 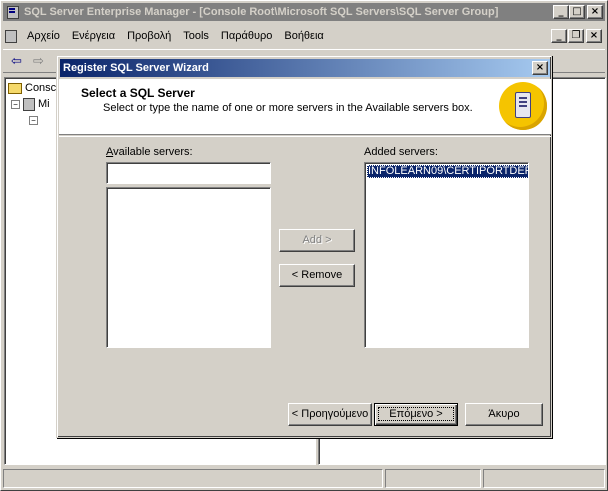 What do you see at coordinates (40, 60) in the screenshot?
I see `forward-arrow-icon: ⇨` at bounding box center [40, 60].